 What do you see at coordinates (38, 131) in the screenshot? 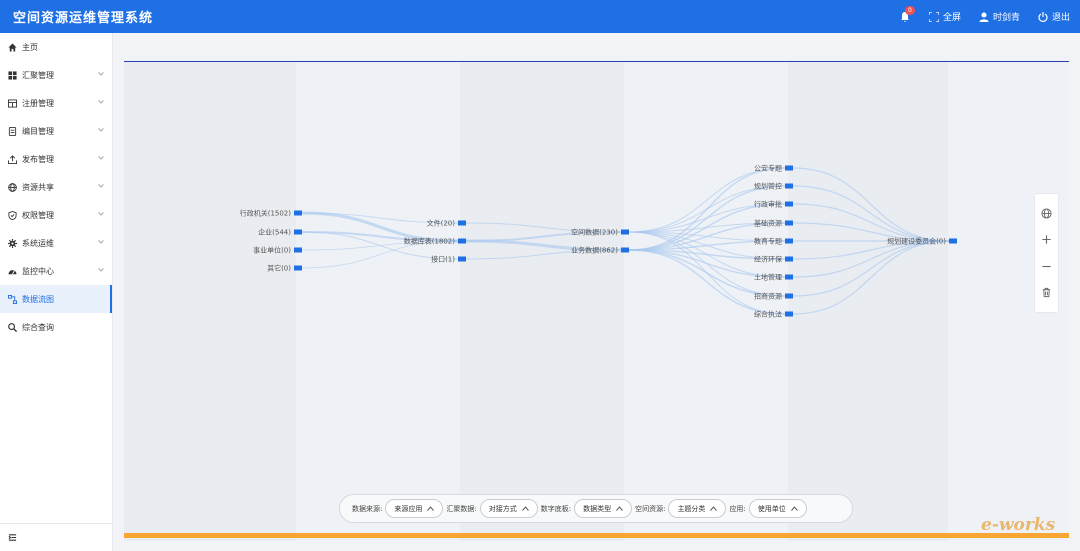
I see `sidebar-item-label: 编目管理` at bounding box center [38, 131].